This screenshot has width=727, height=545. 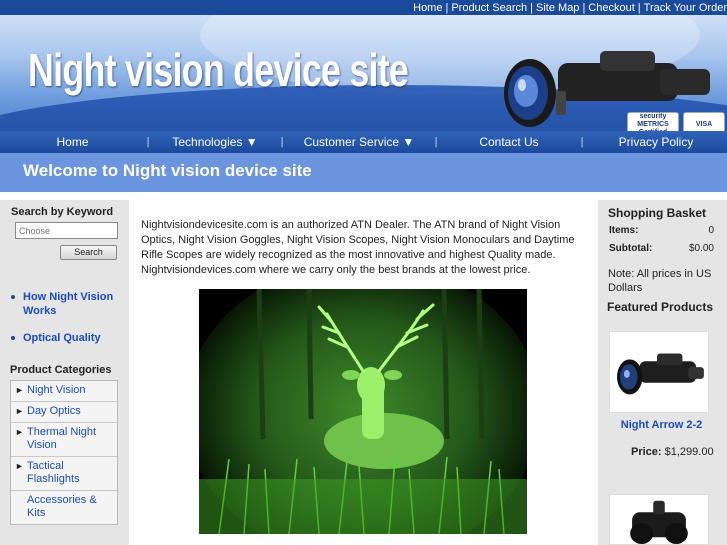 I want to click on list-item: Optical Quality, so click(x=67, y=338).